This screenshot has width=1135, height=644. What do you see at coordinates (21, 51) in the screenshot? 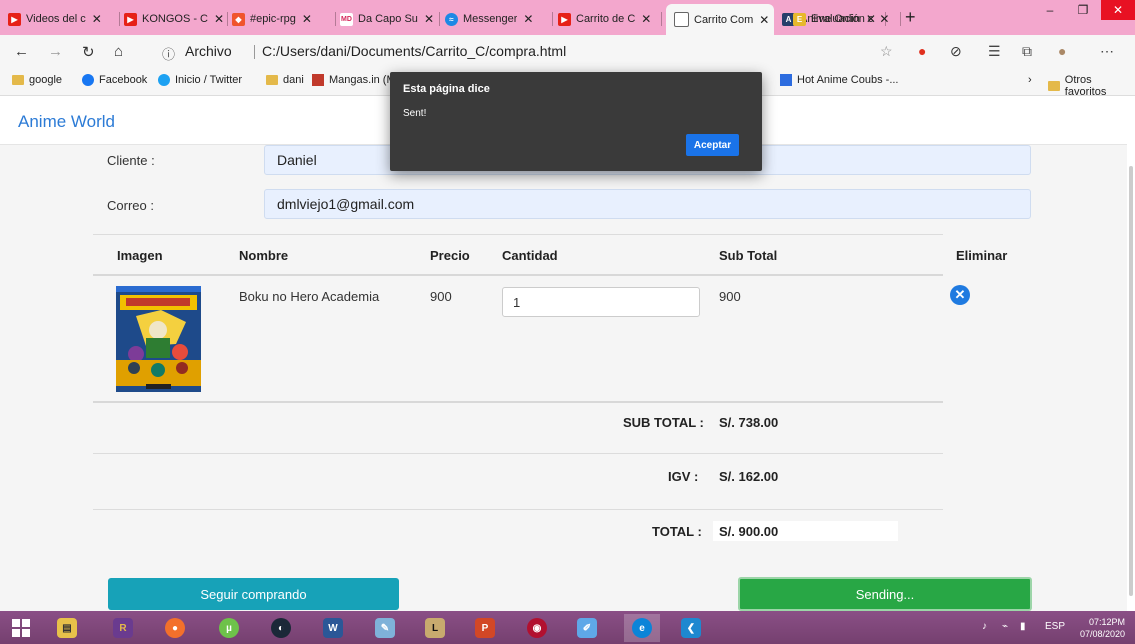
I see `back-icon: ←` at bounding box center [21, 51].